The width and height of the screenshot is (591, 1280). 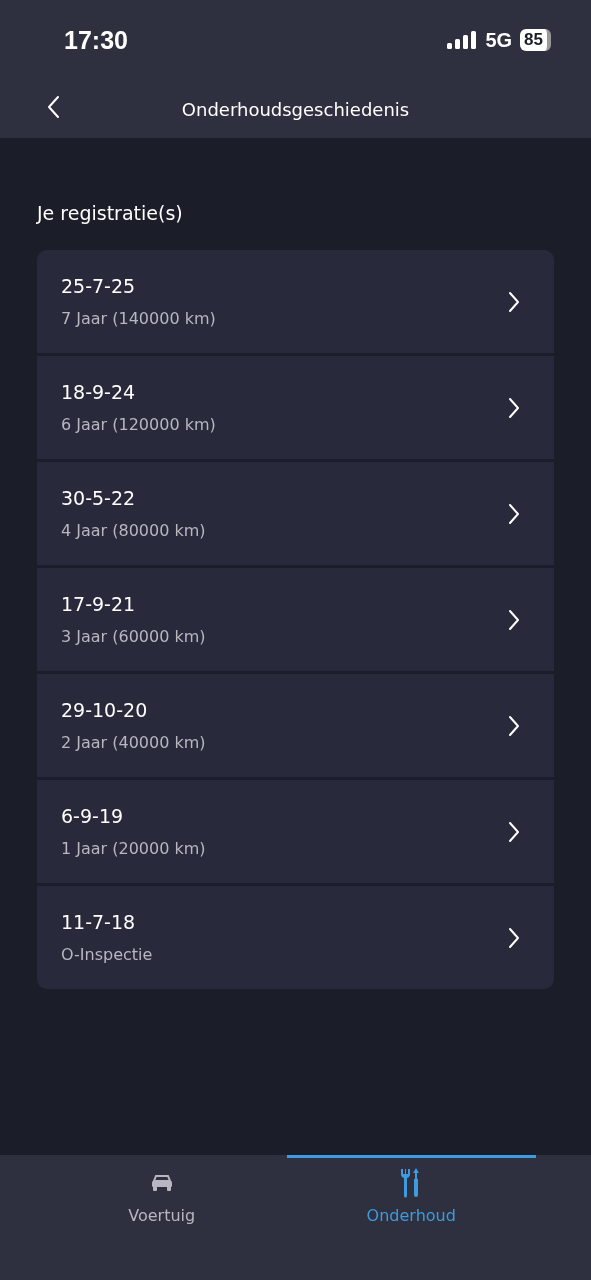 I want to click on registration-description: 2 Jaar (40000 km), so click(x=133, y=742).